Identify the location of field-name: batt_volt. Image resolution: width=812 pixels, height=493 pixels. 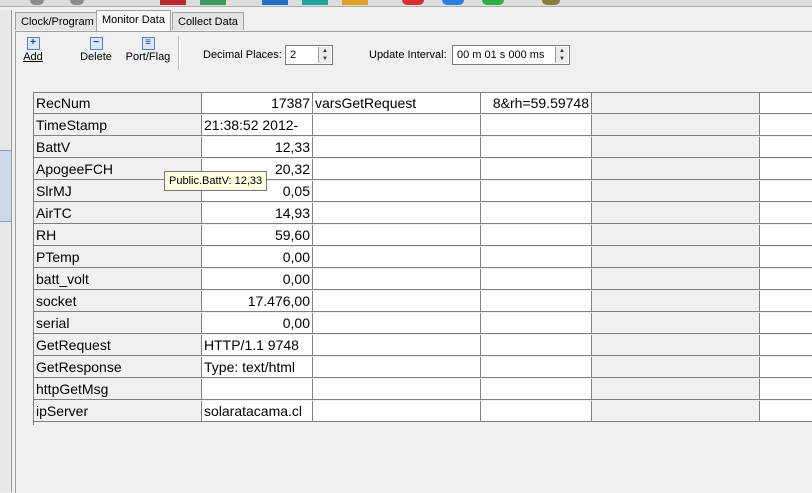
(118, 279).